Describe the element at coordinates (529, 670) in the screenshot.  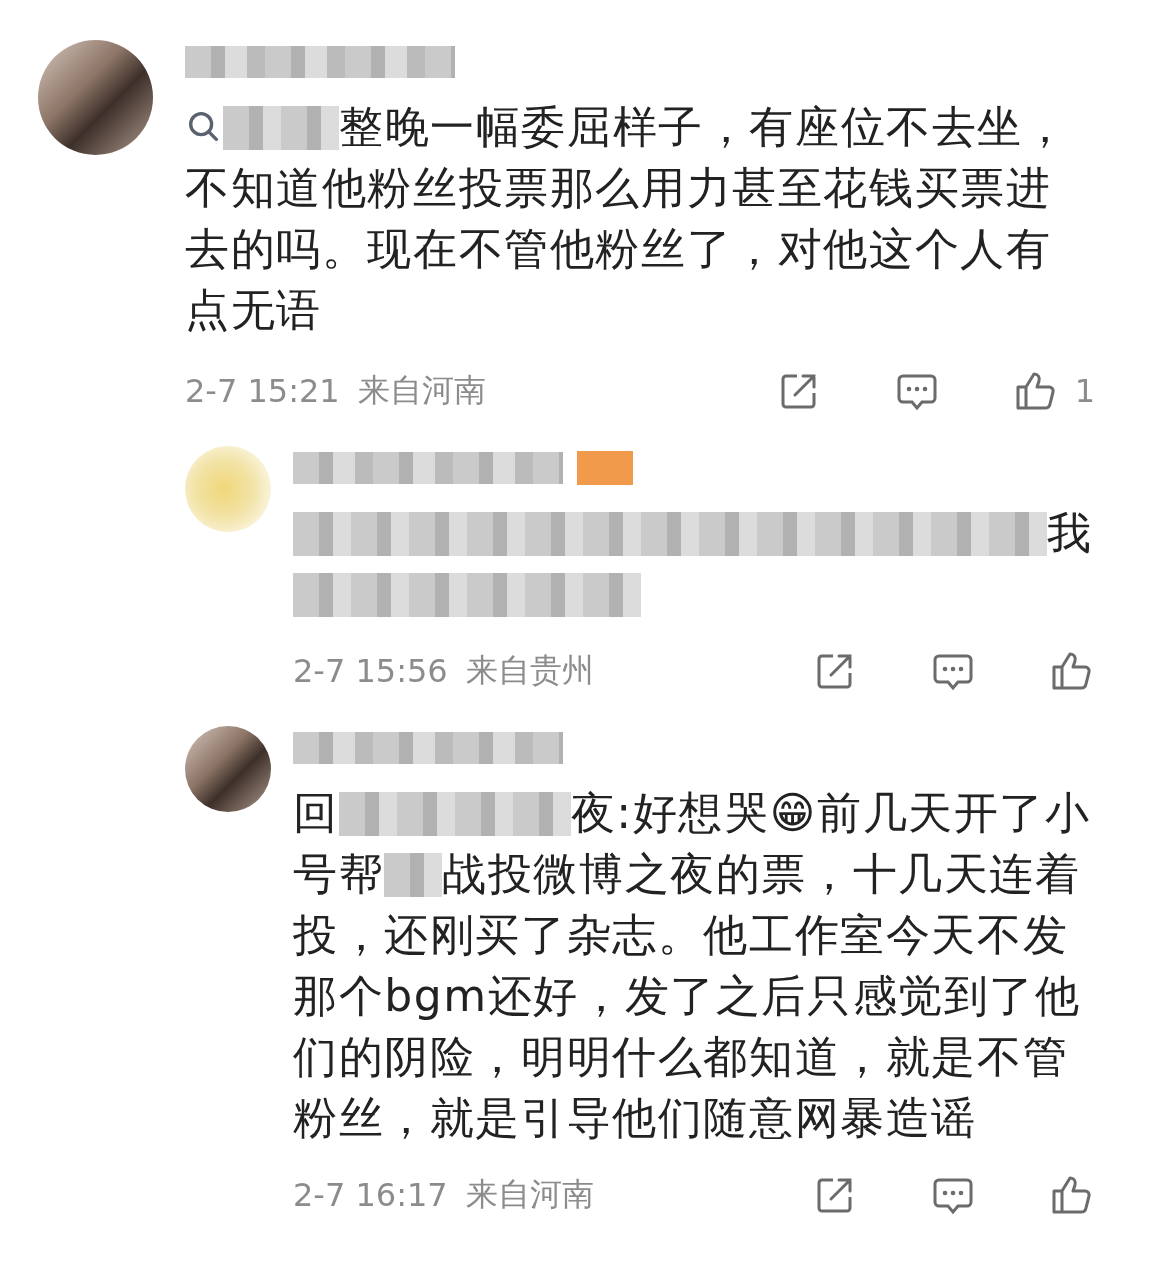
I see `comment-location: 来自贵州` at that location.